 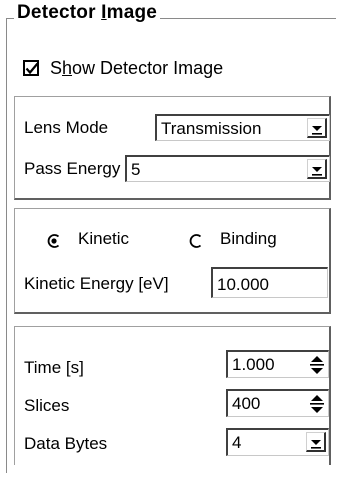 I want to click on kinetic-energy-label: Kinetic Energy [eV], so click(x=96, y=283).